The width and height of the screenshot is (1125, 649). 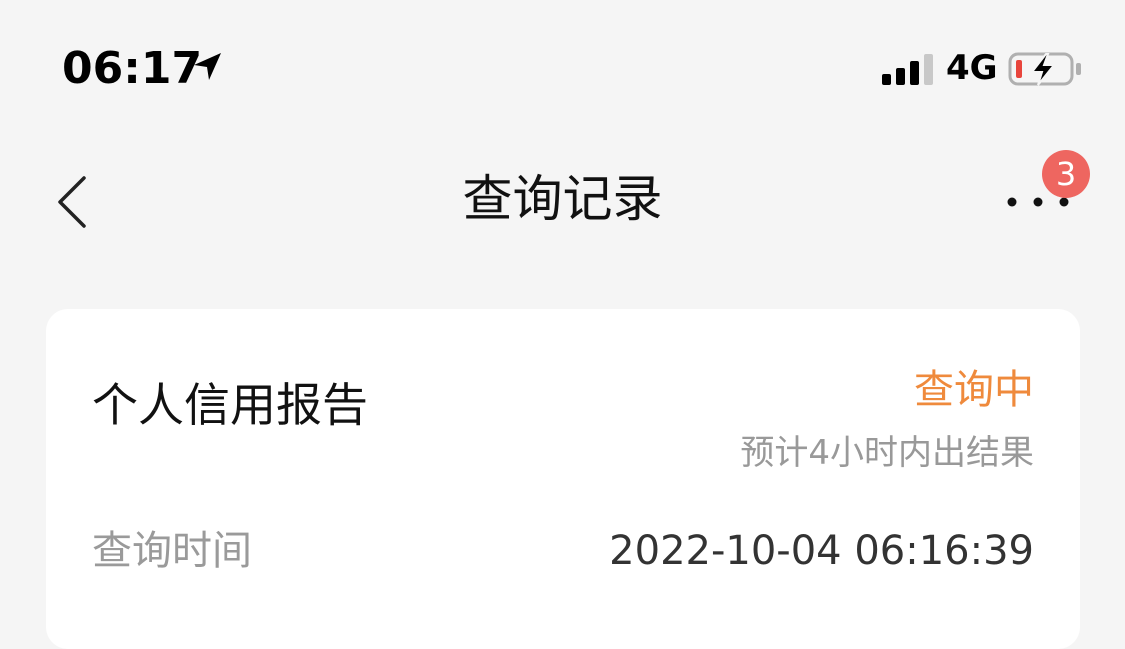 What do you see at coordinates (1044, 69) in the screenshot?
I see `battery-charging-icon` at bounding box center [1044, 69].